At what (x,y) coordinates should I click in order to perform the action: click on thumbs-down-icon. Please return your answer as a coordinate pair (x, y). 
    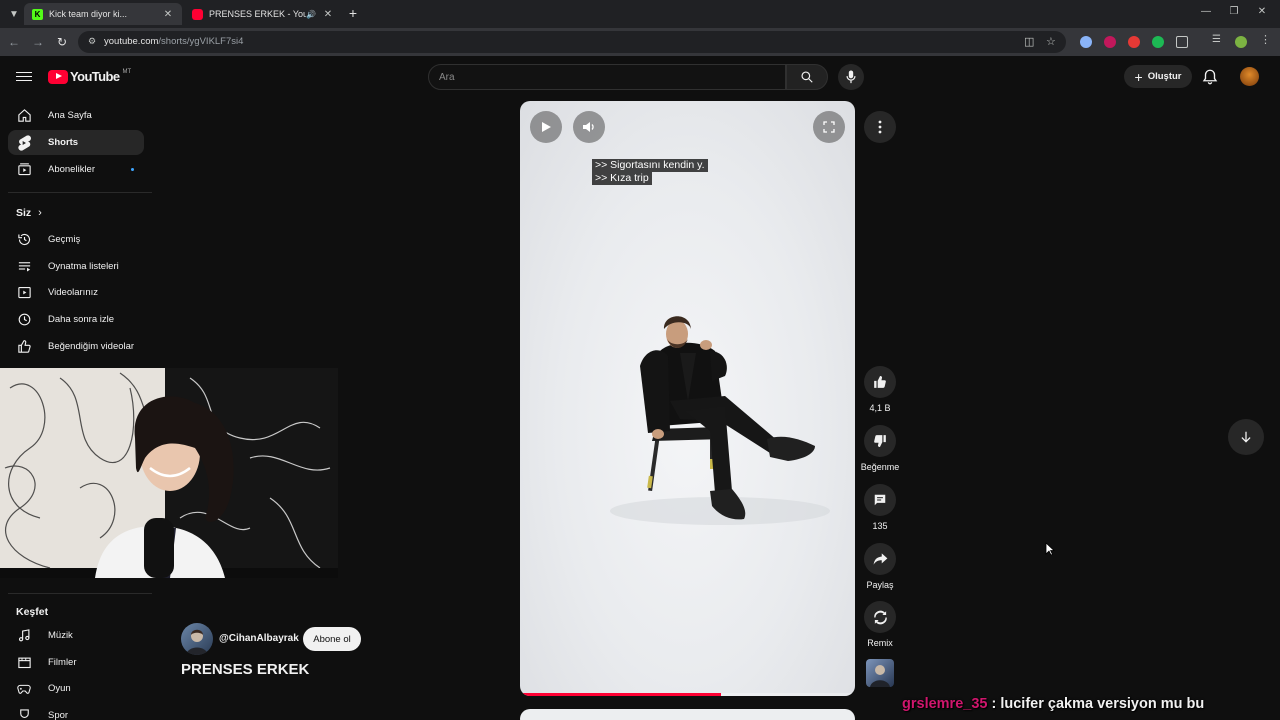
    Looking at the image, I should click on (880, 441).